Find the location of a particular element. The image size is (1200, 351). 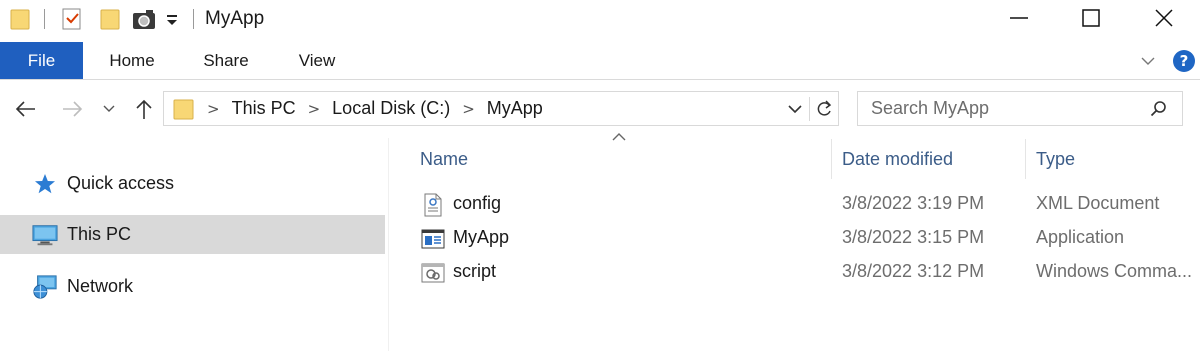

star-icon is located at coordinates (45, 184).